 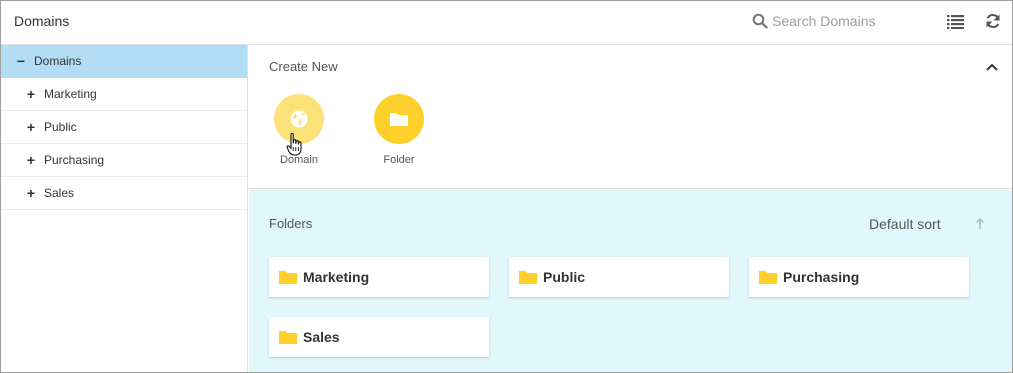 I want to click on create-folder-label: Folder, so click(x=399, y=160).